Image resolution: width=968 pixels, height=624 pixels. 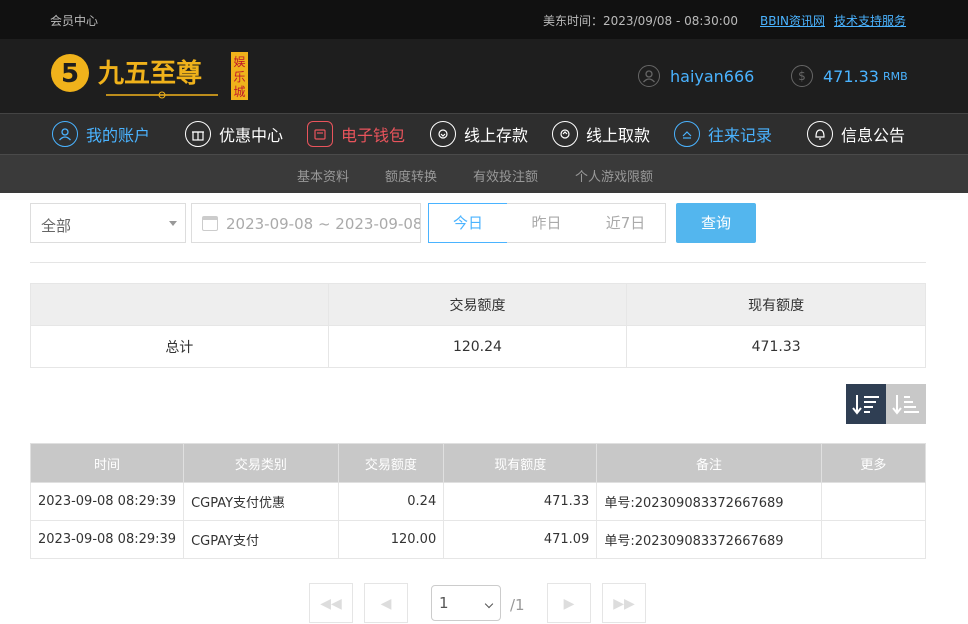 I want to click on summary-total-amount: 120.24, so click(x=477, y=346).